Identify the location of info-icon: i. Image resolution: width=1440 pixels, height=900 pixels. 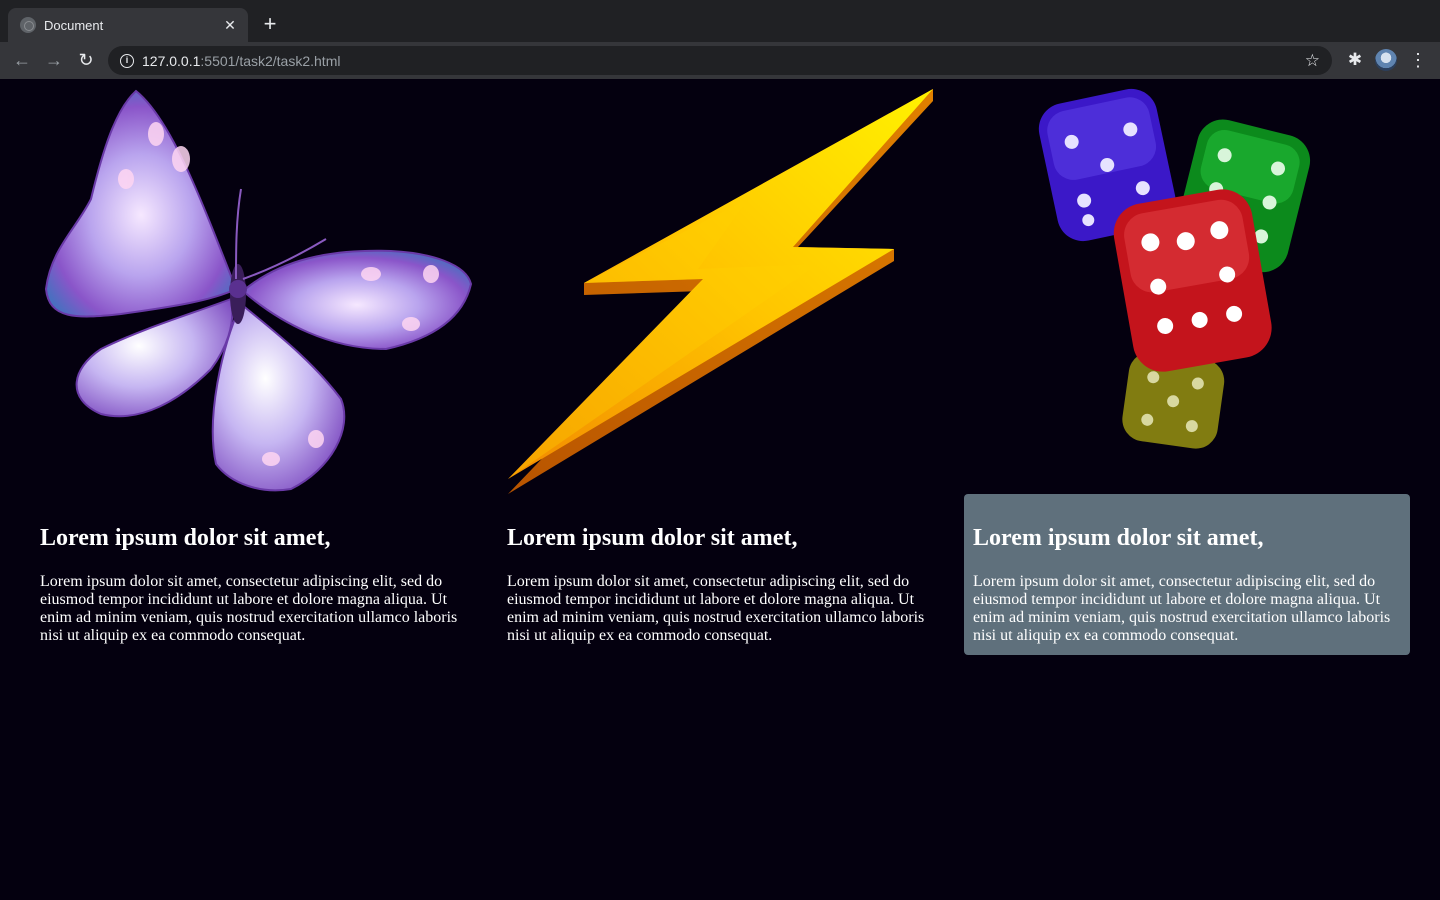
(127, 60).